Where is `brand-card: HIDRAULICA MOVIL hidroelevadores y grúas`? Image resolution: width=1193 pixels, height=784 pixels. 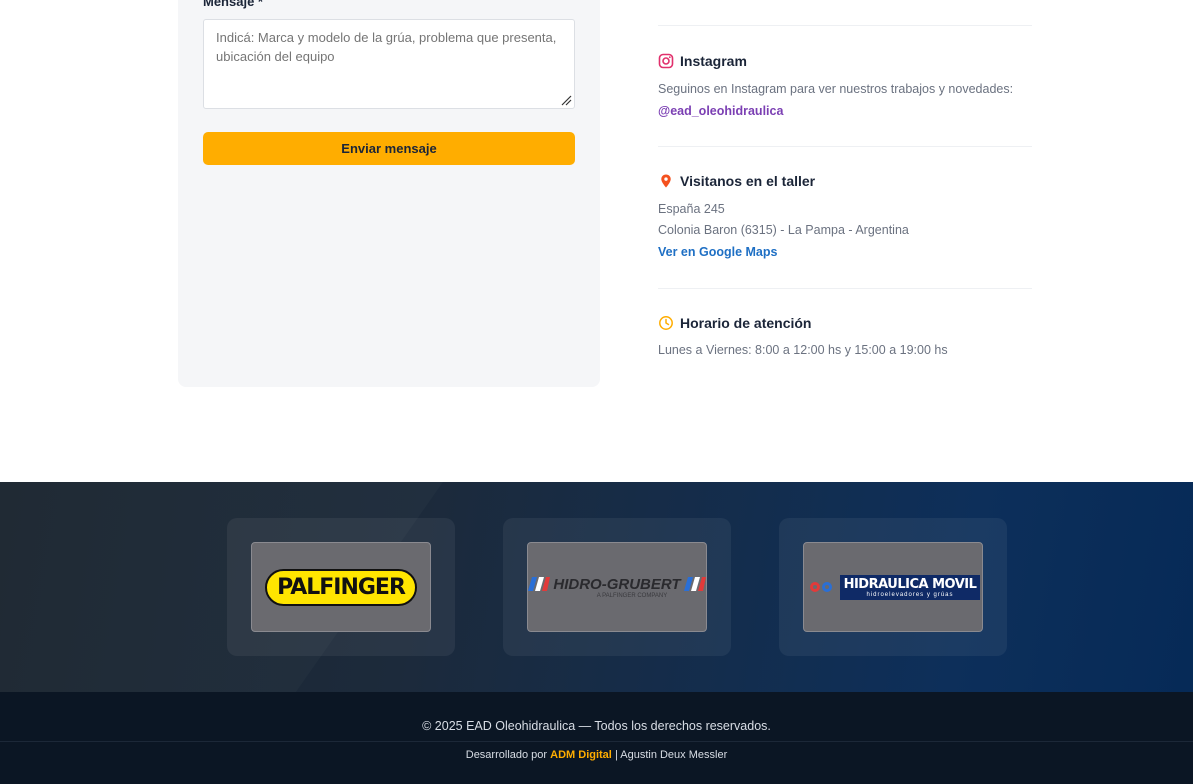
brand-card: HIDRAULICA MOVIL hidroelevadores y grúas is located at coordinates (893, 587).